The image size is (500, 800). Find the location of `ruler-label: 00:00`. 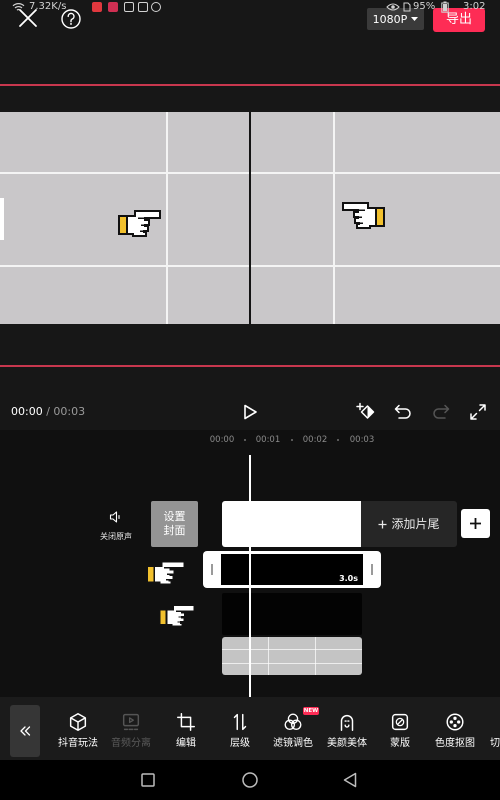

ruler-label: 00:00 is located at coordinates (222, 440).